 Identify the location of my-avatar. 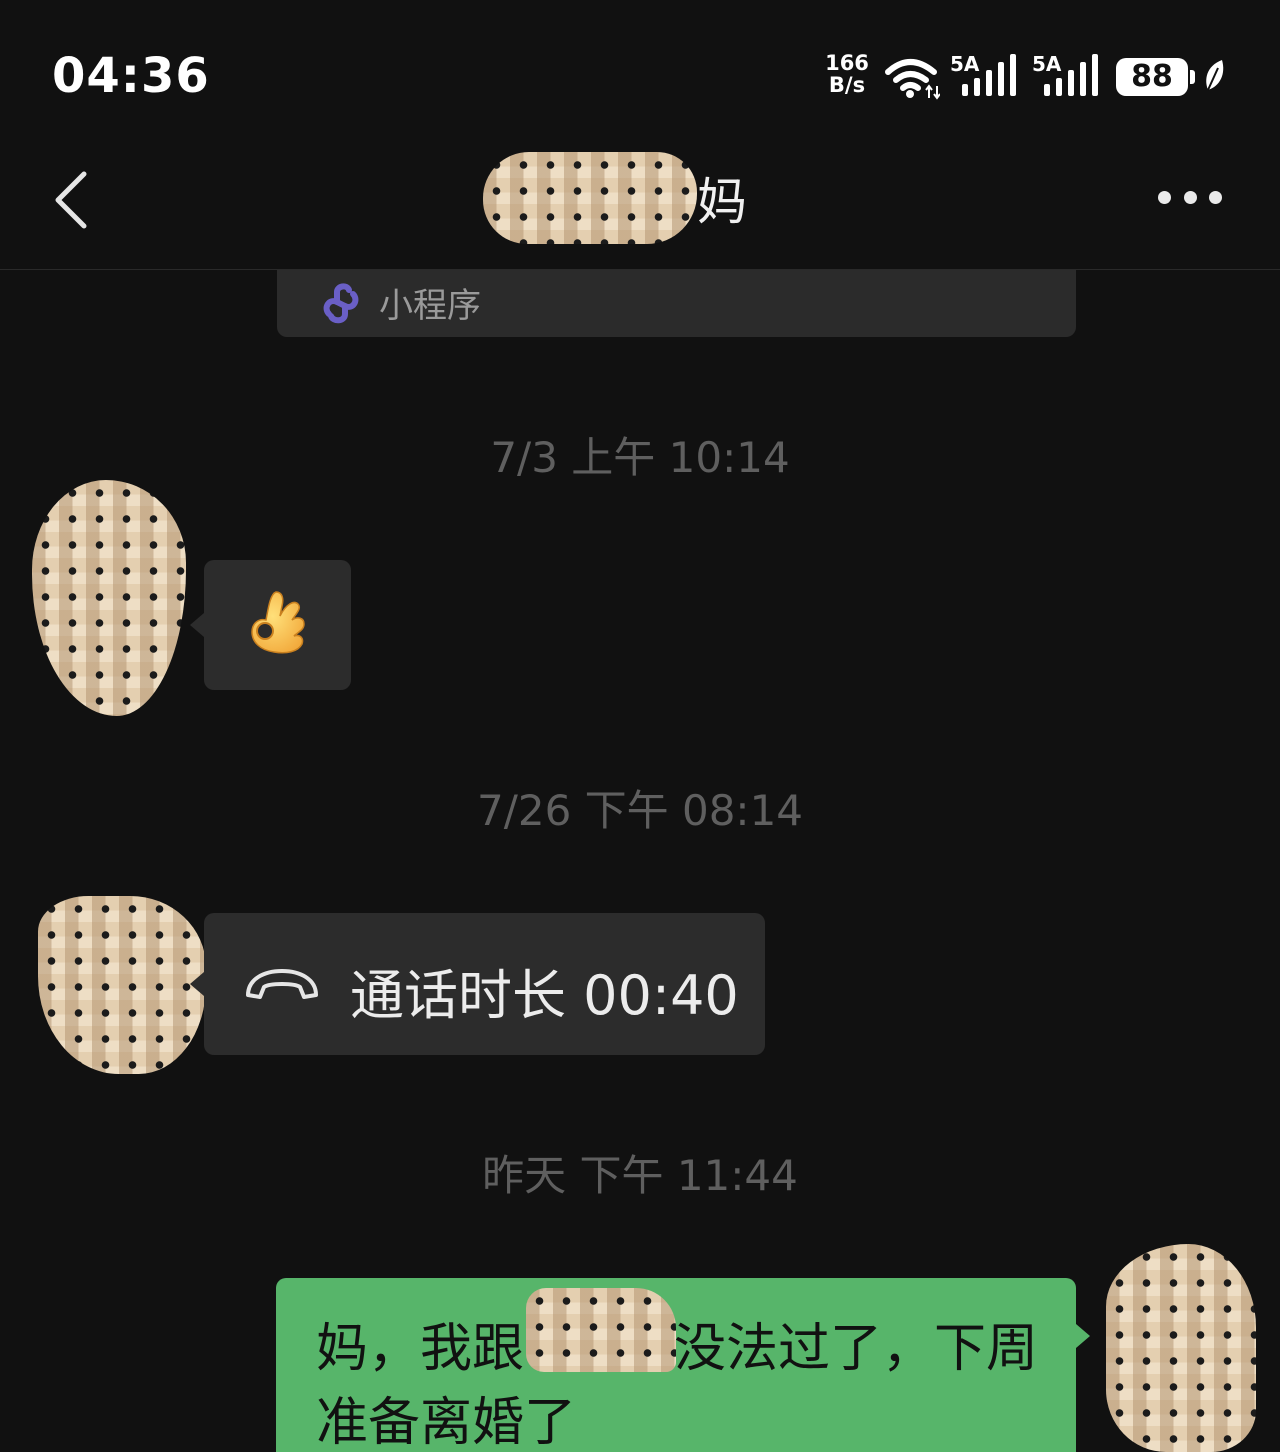
(1181, 1348).